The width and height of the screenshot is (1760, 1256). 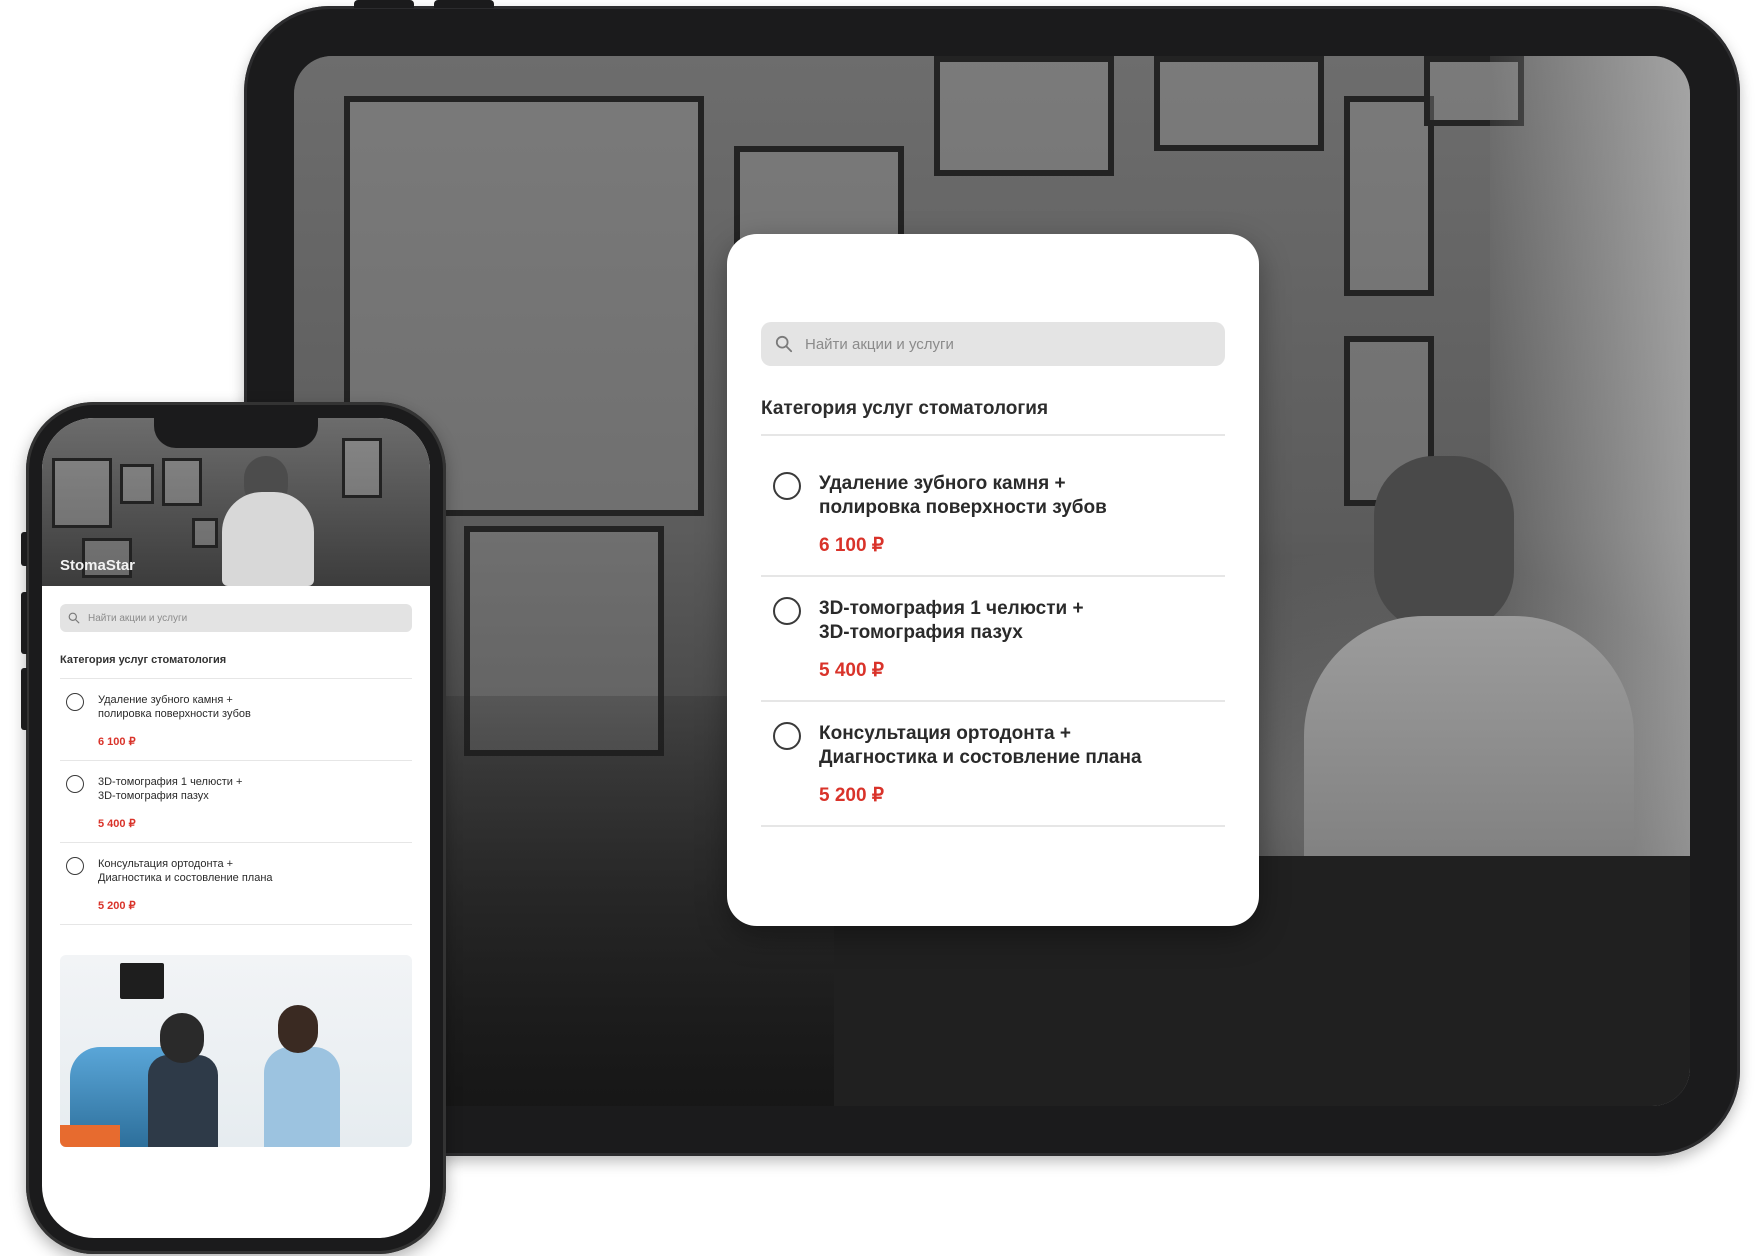 What do you see at coordinates (183, 1101) in the screenshot?
I see `patient-body` at bounding box center [183, 1101].